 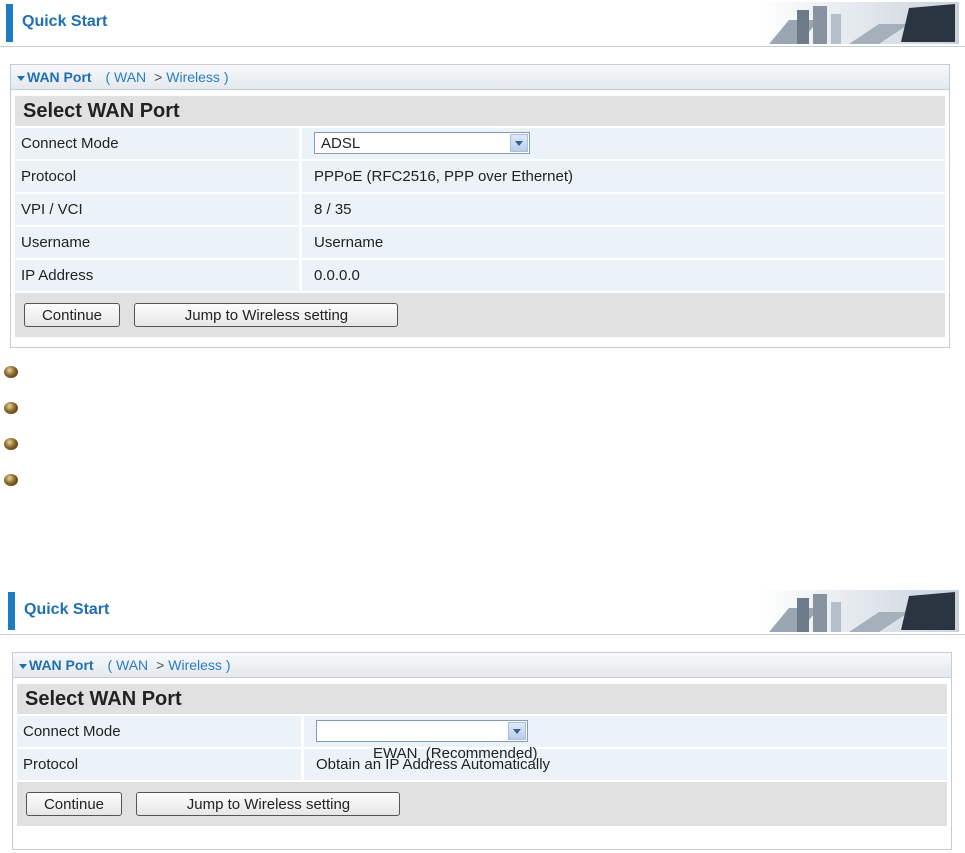 I want to click on connect-mode-select: ADSL, so click(x=422, y=143).